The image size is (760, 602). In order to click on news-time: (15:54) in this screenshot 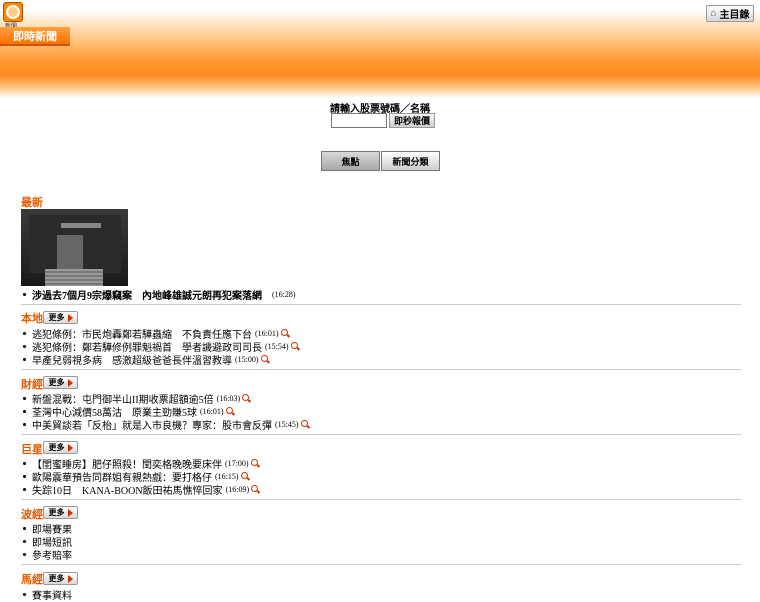, I will do `click(277, 346)`.